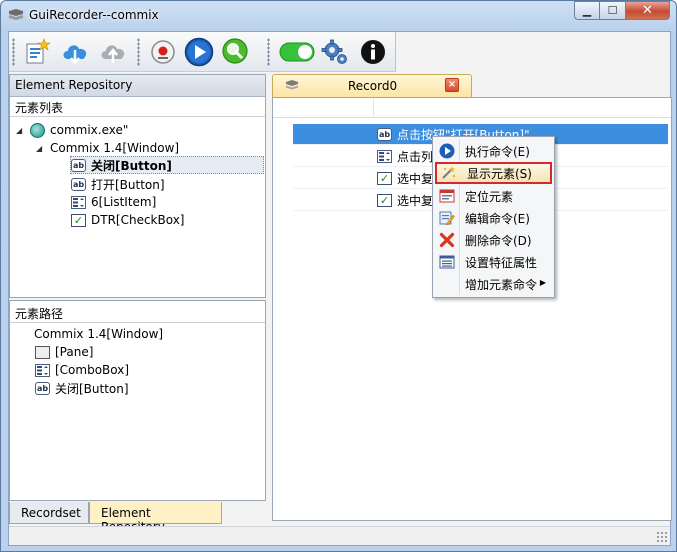 The width and height of the screenshot is (677, 552). Describe the element at coordinates (92, 388) in the screenshot. I see `path-item-label: 关闭[Button]` at that location.